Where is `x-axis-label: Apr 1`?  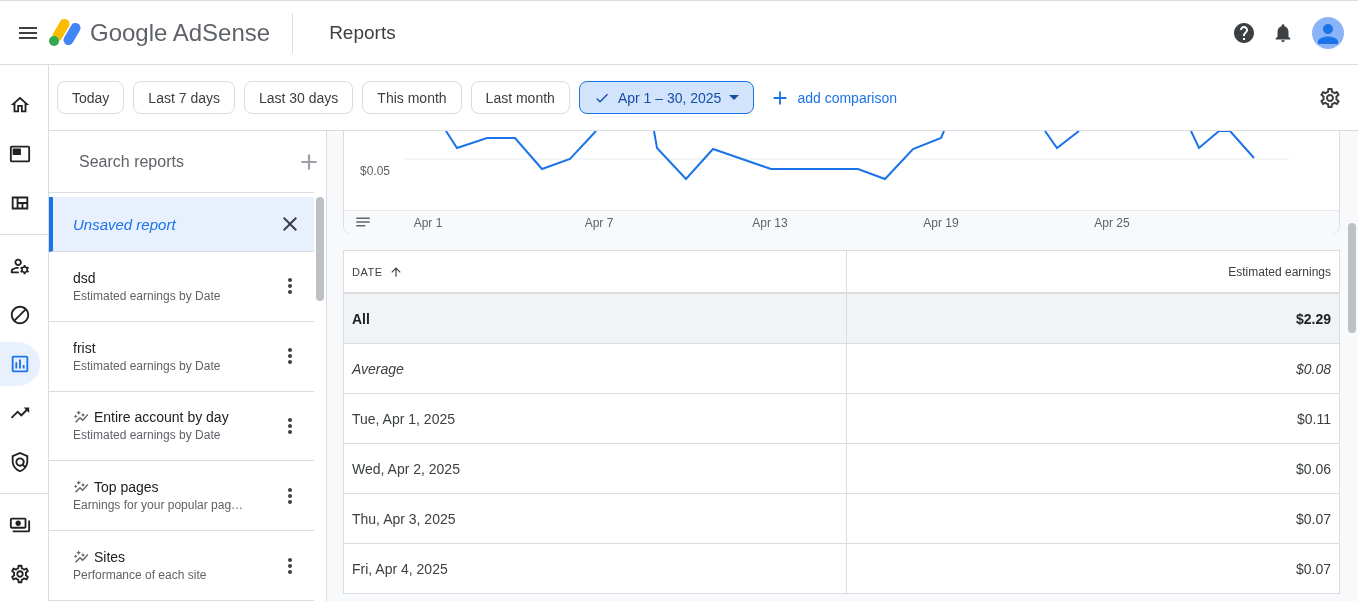 x-axis-label: Apr 1 is located at coordinates (428, 223).